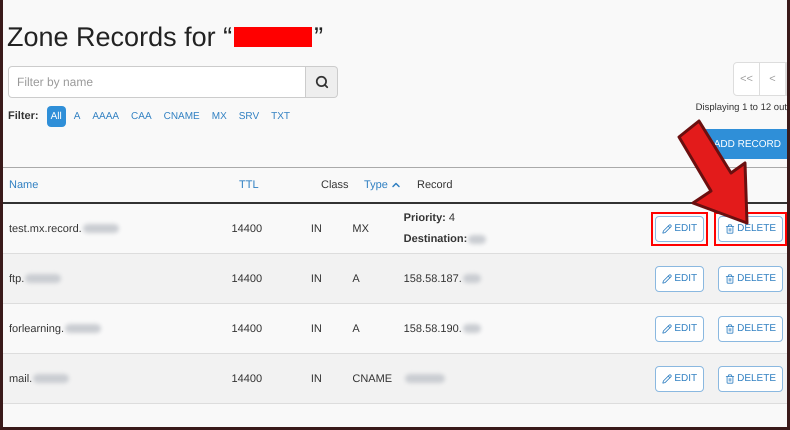 The height and width of the screenshot is (430, 790). Describe the element at coordinates (219, 116) in the screenshot. I see `filter-option: MX` at that location.